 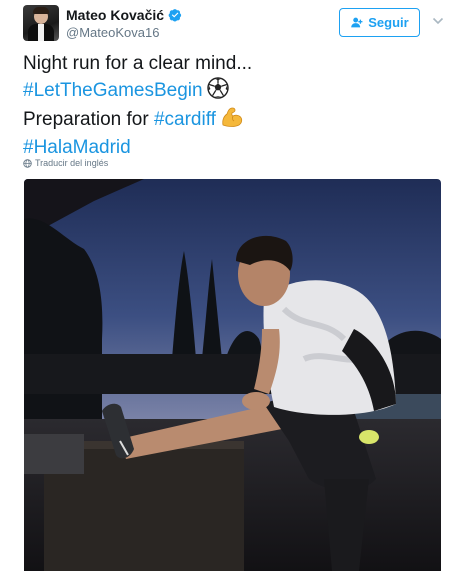 What do you see at coordinates (27, 163) in the screenshot?
I see `globe-icon` at bounding box center [27, 163].